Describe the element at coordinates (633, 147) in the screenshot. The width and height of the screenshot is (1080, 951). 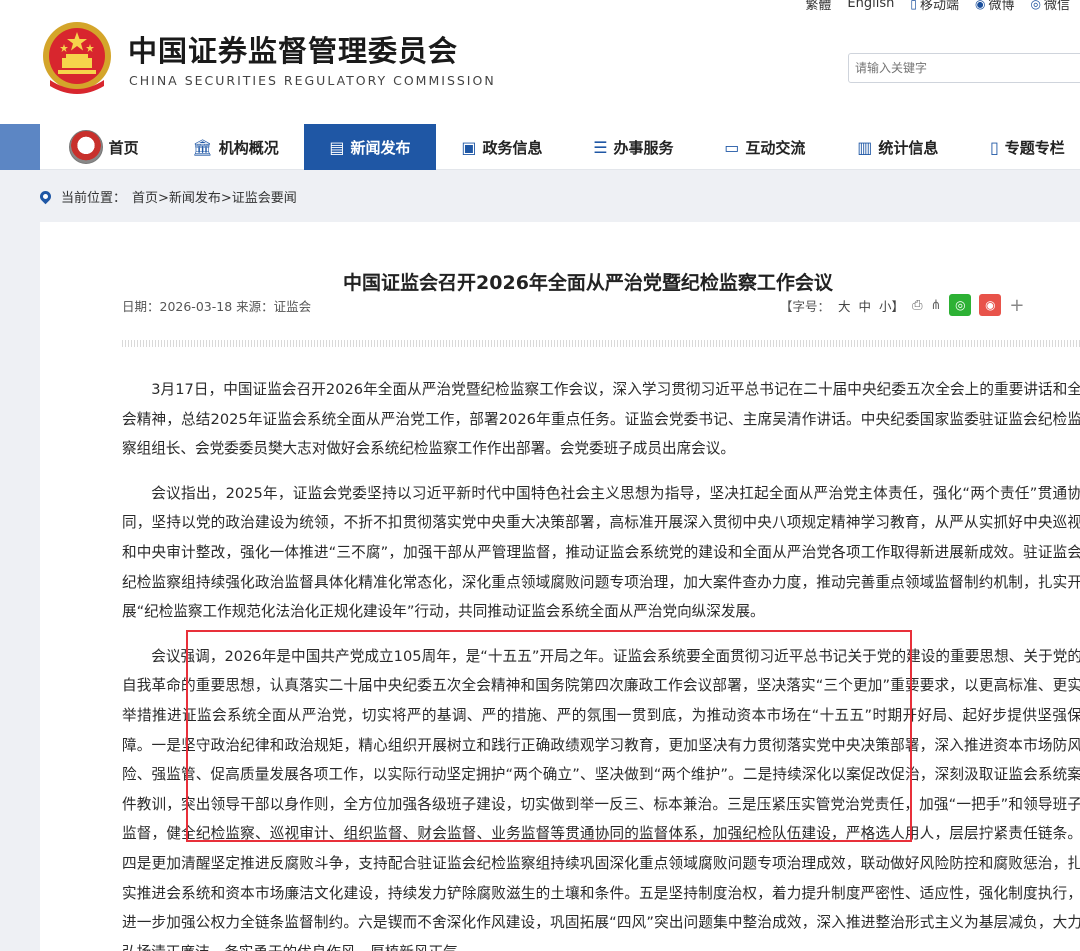
I see `nav-item-services: ☰ 办事服务` at that location.